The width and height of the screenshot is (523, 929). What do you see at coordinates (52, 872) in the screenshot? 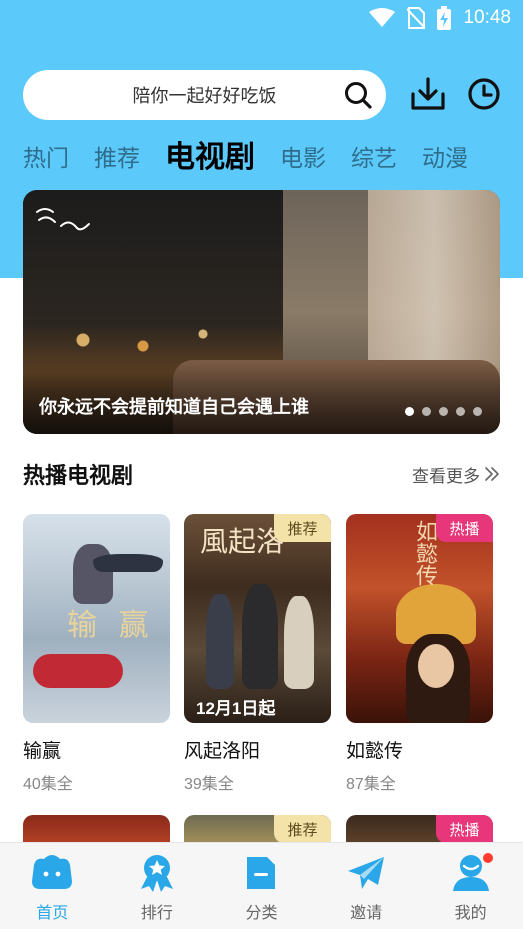
I see `home-cloud-icon` at bounding box center [52, 872].